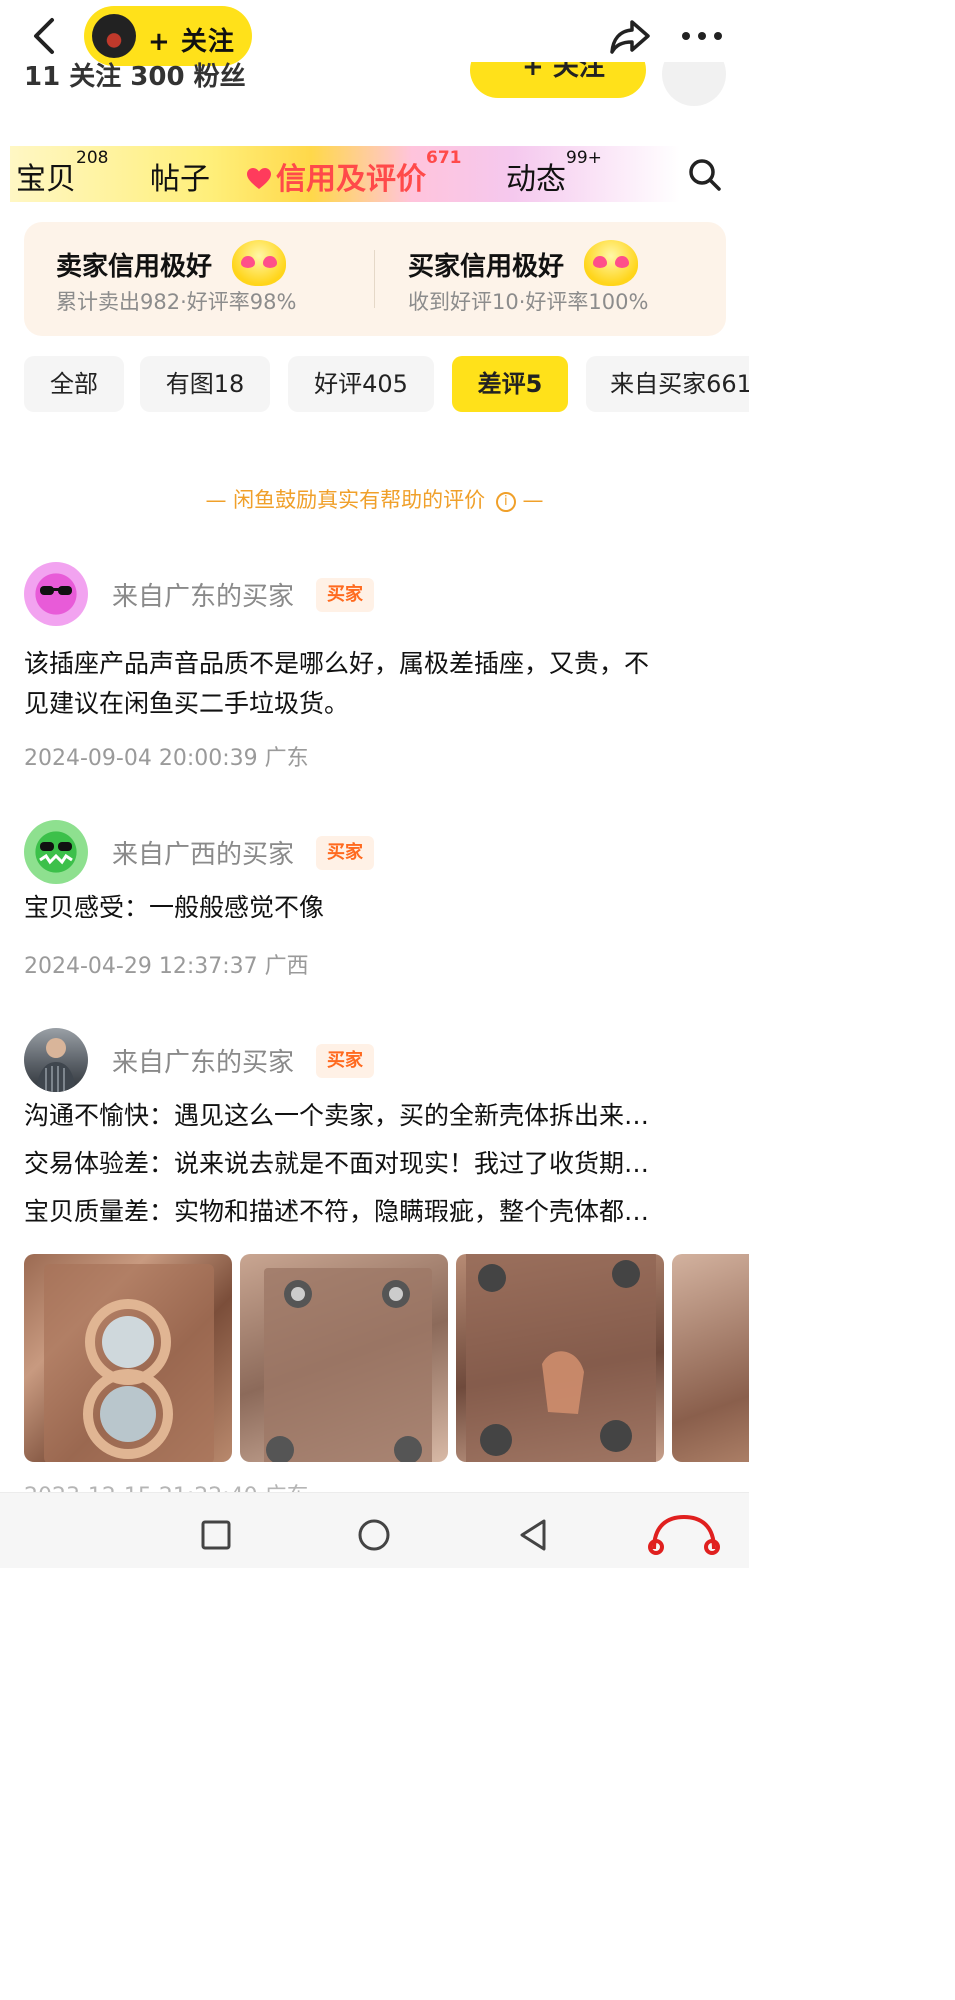 Image resolution: width=955 pixels, height=2000 pixels. Describe the element at coordinates (528, 302) in the screenshot. I see `buyer-credit-subtitle: 收到好评10·好评率100%` at that location.